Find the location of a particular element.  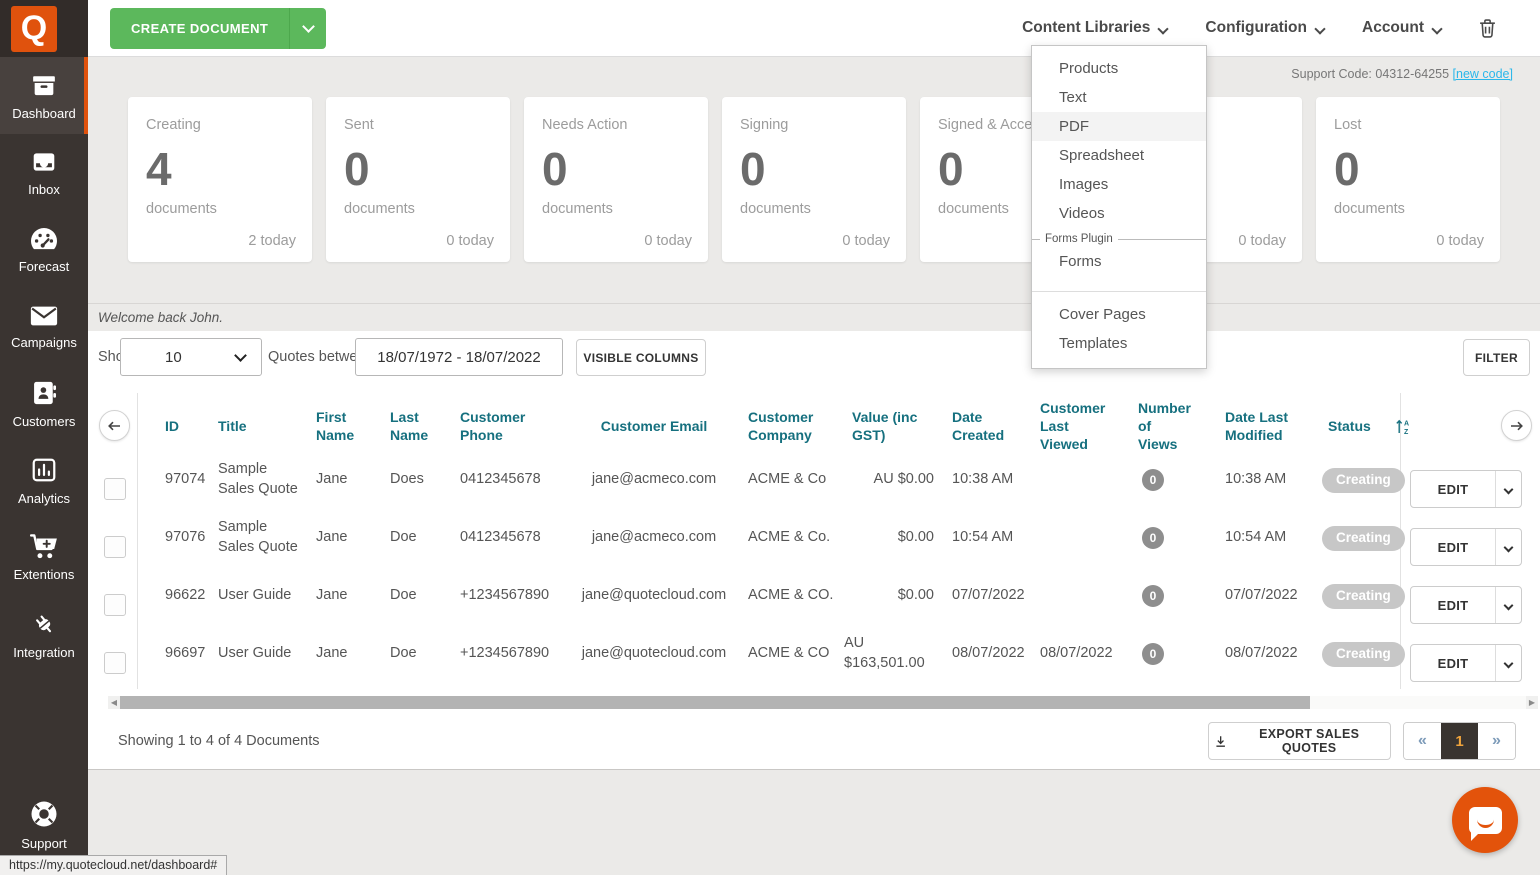

cell-first-name: Jane is located at coordinates (332, 537).